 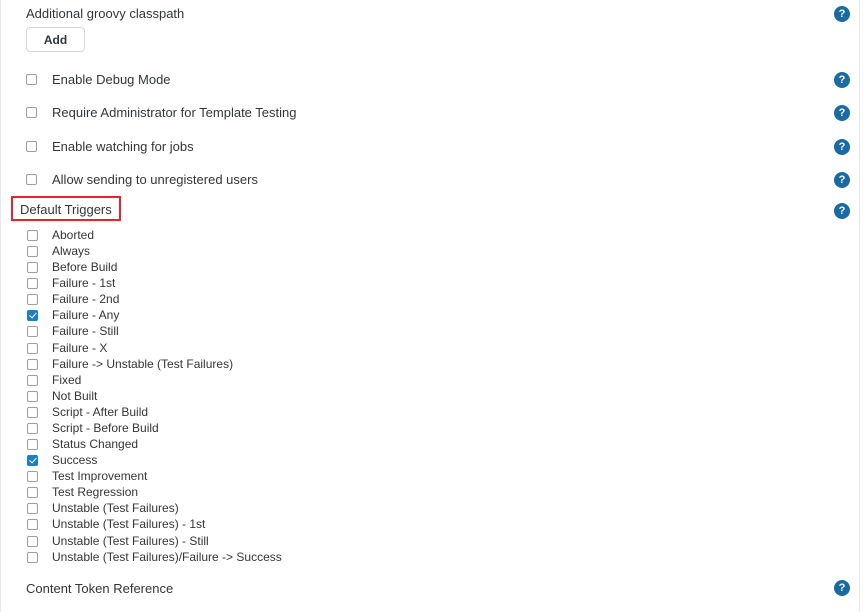 I want to click on trigger-row: Test Improvement, so click(x=87, y=476).